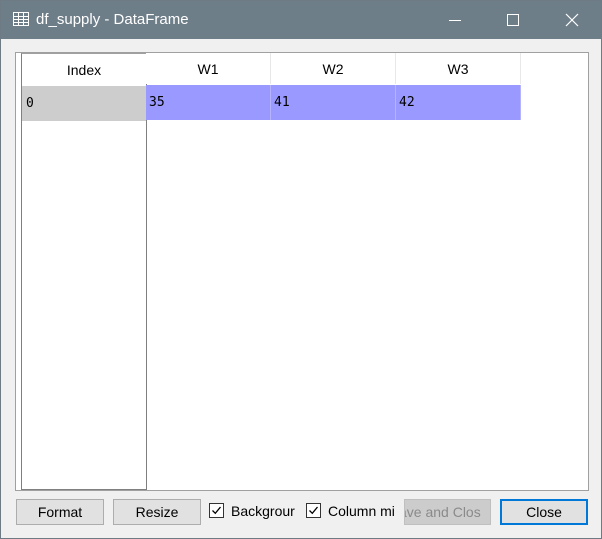  Describe the element at coordinates (157, 512) in the screenshot. I see `resize-button: Resize` at that location.